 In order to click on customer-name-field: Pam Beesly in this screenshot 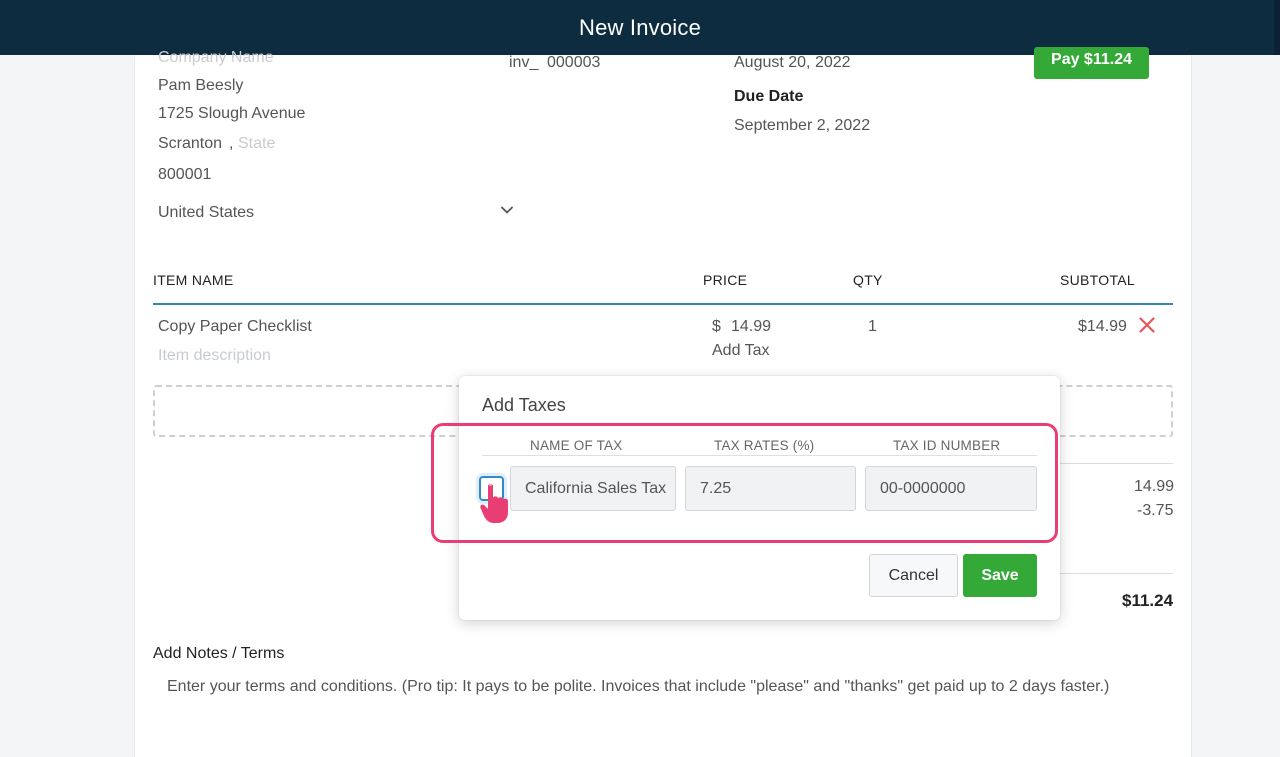, I will do `click(200, 86)`.